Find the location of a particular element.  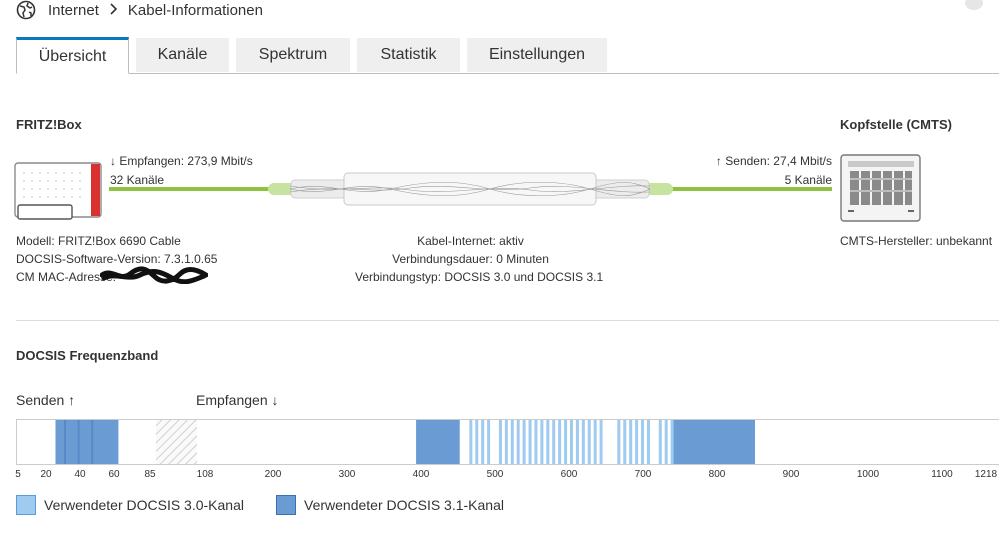

tick-label: 200 is located at coordinates (273, 474).